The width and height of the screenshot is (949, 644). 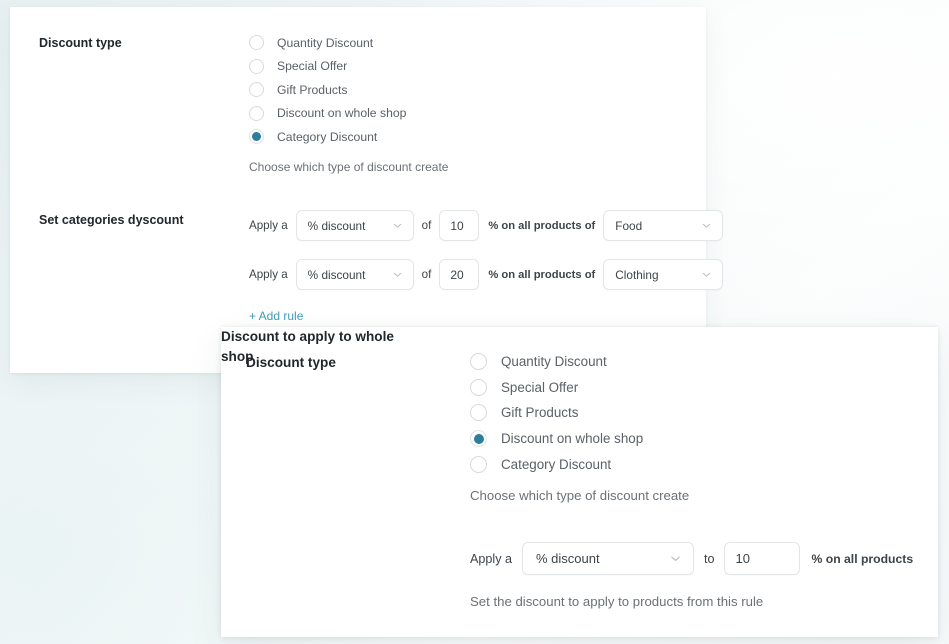 What do you see at coordinates (80, 43) in the screenshot?
I see `top-discount-type-label: Discount type` at bounding box center [80, 43].